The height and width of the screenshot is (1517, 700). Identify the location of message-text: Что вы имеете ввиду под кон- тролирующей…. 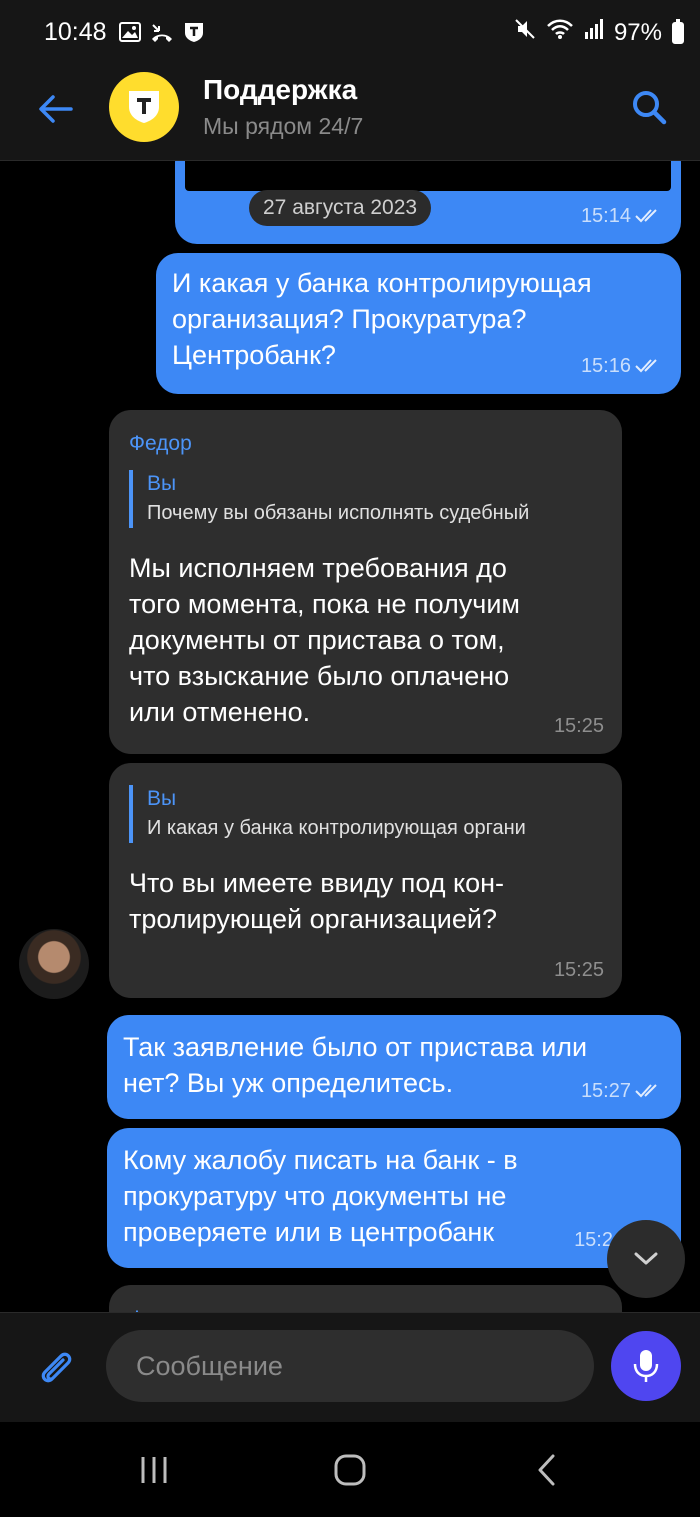
(317, 901).